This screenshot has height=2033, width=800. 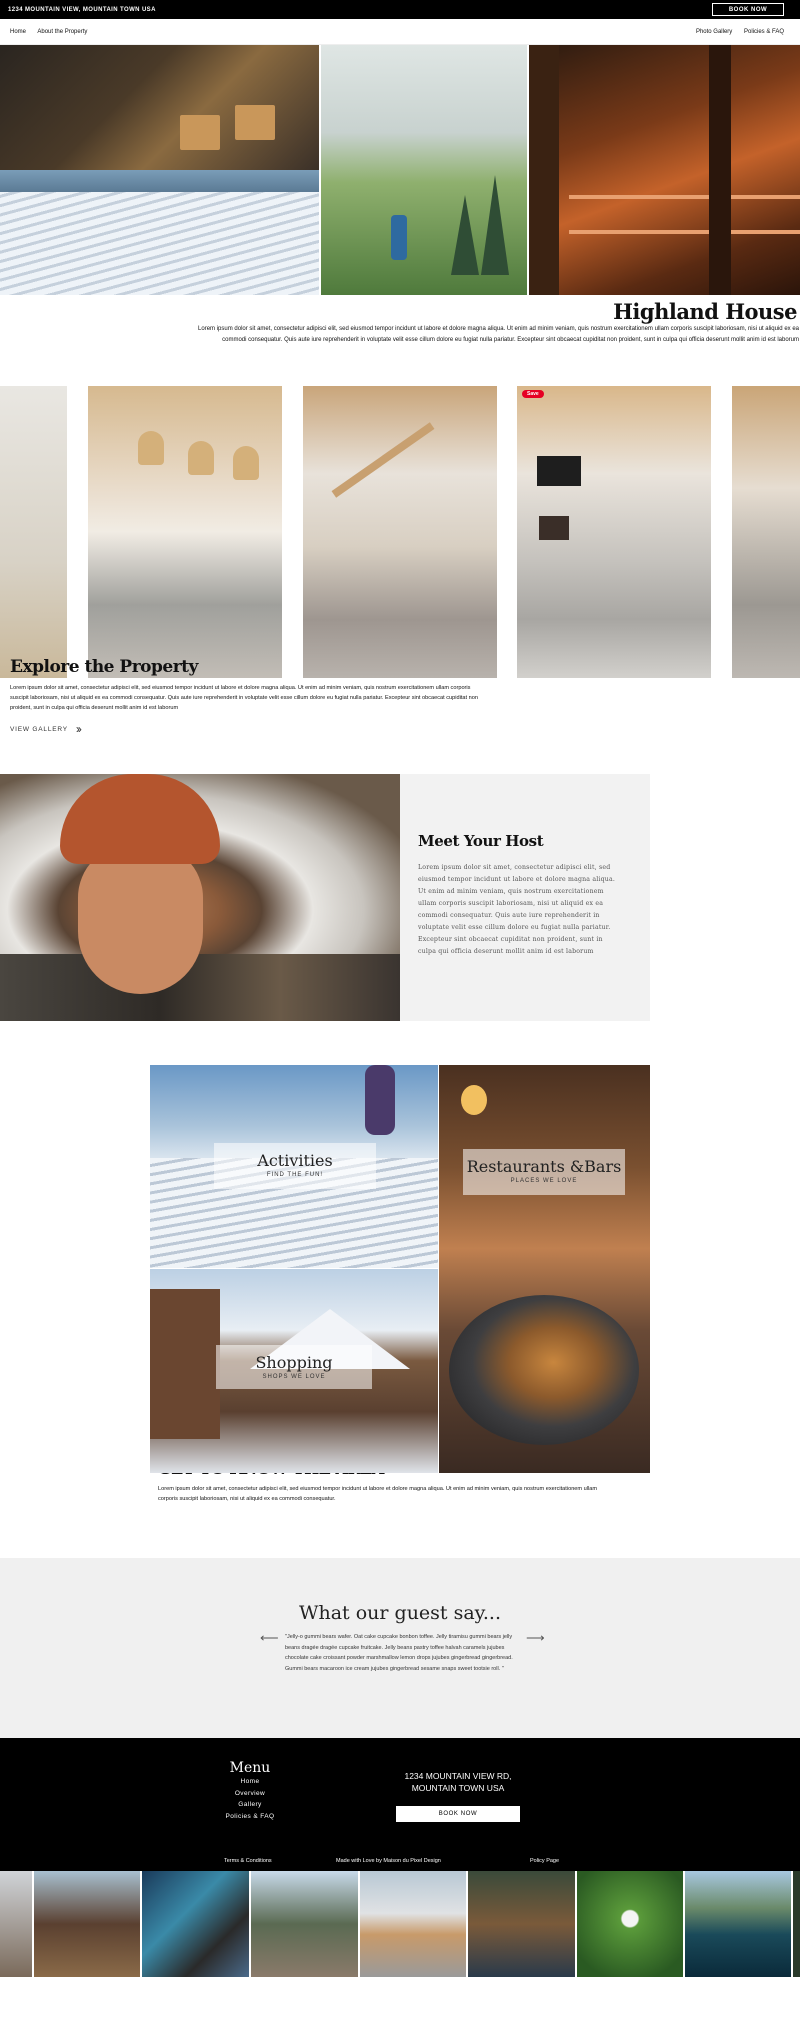 I want to click on double-chevron-right-icon: ››, so click(x=78, y=729).